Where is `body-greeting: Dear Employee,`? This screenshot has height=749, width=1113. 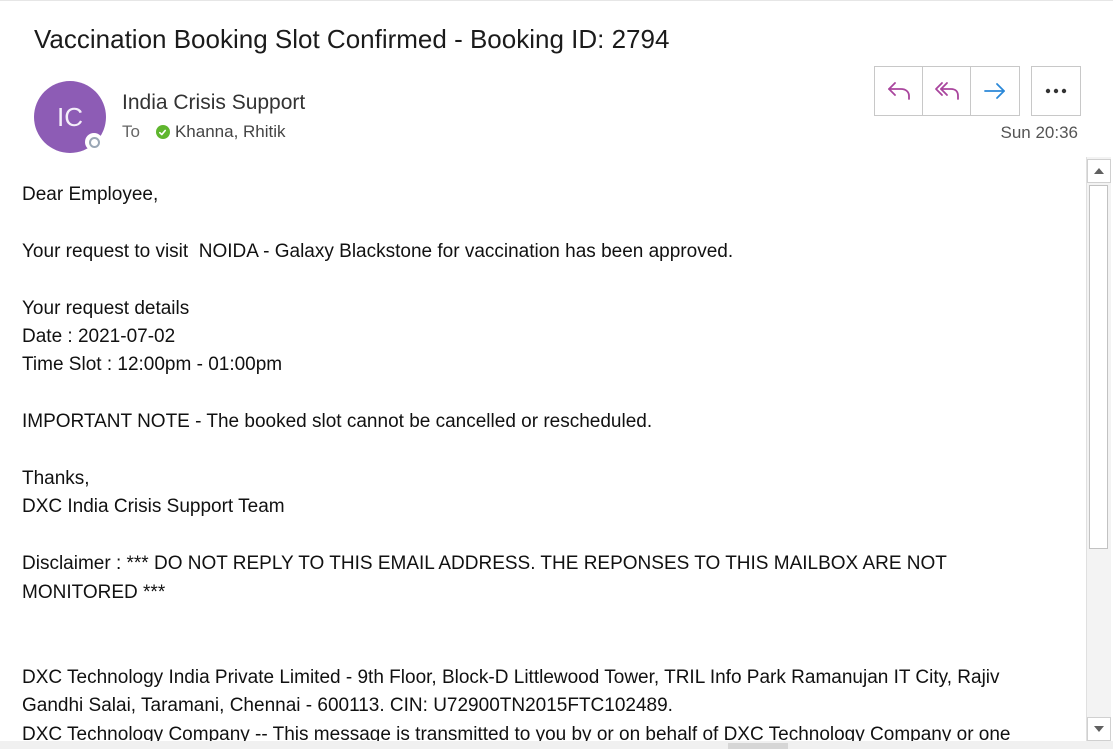
body-greeting: Dear Employee, is located at coordinates (90, 194).